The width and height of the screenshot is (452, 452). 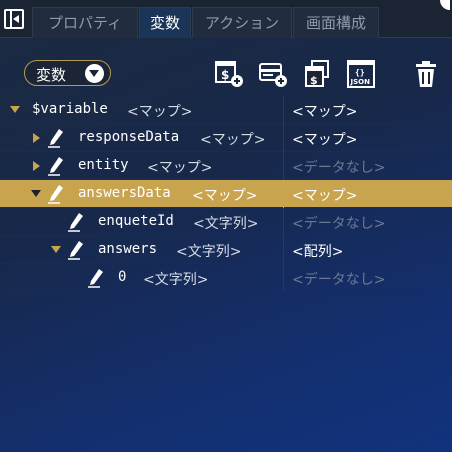 What do you see at coordinates (94, 73) in the screenshot?
I see `chevron-down-icon` at bounding box center [94, 73].